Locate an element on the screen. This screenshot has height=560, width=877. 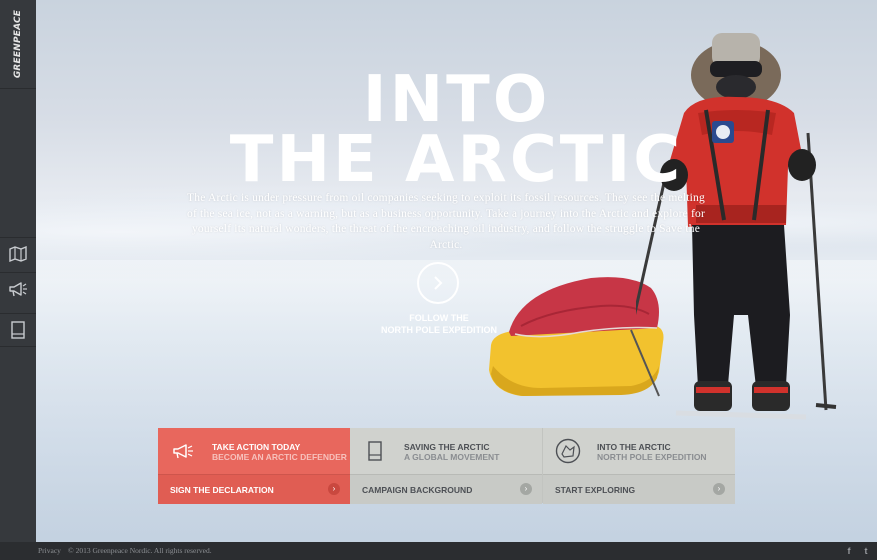
map-pin-icon is located at coordinates (568, 451).